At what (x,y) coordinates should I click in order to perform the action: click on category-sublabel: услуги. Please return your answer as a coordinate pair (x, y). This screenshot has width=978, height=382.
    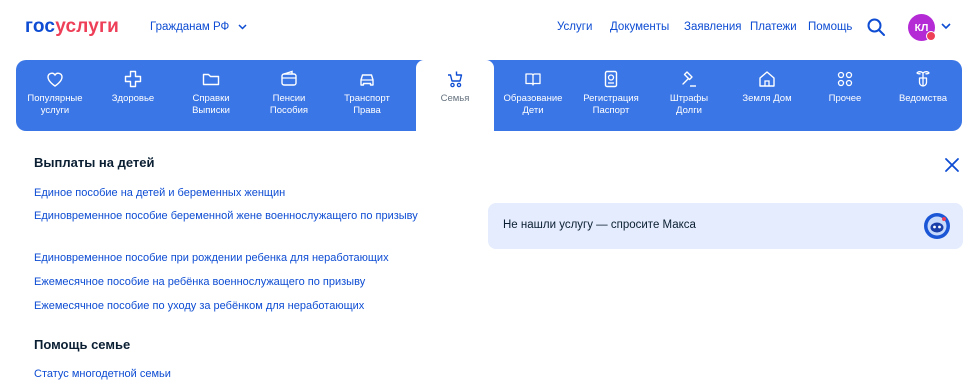
    Looking at the image, I should click on (55, 110).